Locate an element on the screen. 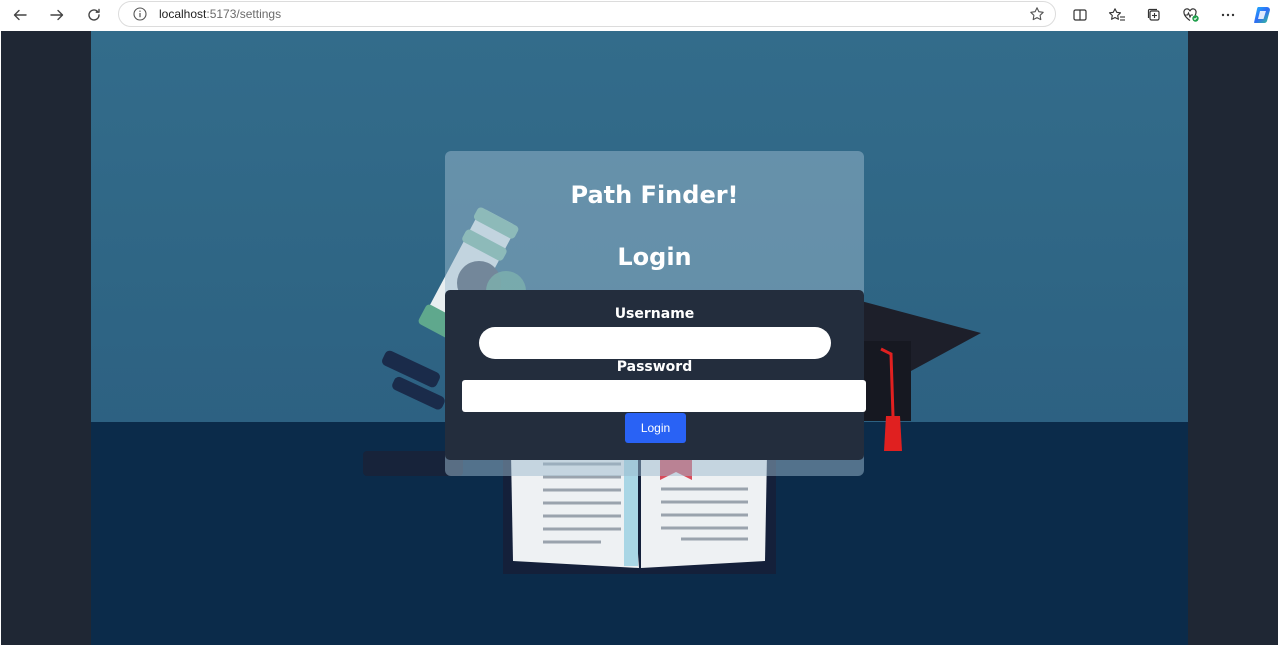 This screenshot has width=1280, height=645. username-label: Username is located at coordinates (654, 314).